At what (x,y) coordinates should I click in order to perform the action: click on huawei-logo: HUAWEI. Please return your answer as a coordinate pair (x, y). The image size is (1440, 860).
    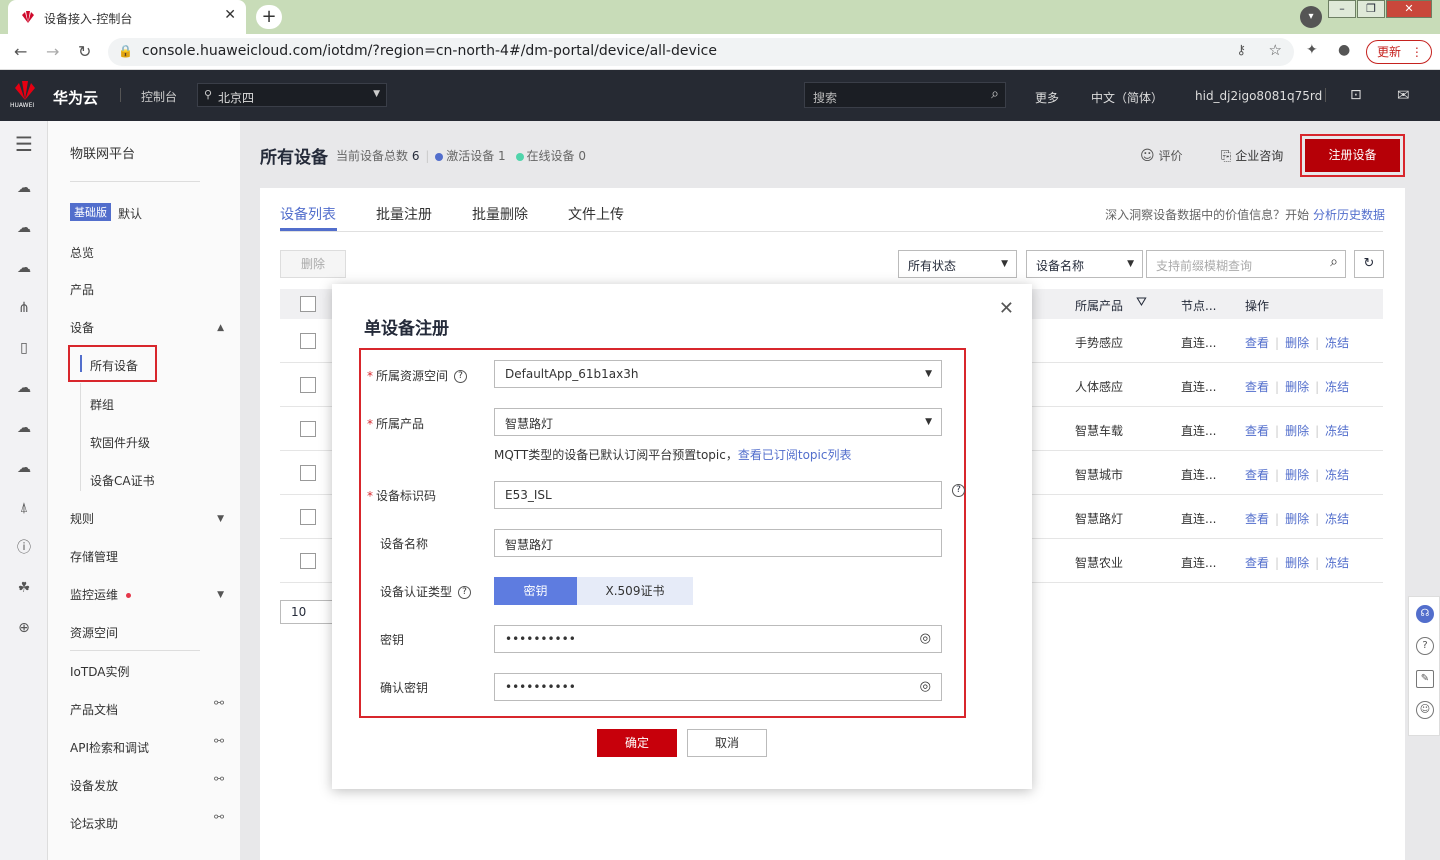
    Looking at the image, I should click on (25, 95).